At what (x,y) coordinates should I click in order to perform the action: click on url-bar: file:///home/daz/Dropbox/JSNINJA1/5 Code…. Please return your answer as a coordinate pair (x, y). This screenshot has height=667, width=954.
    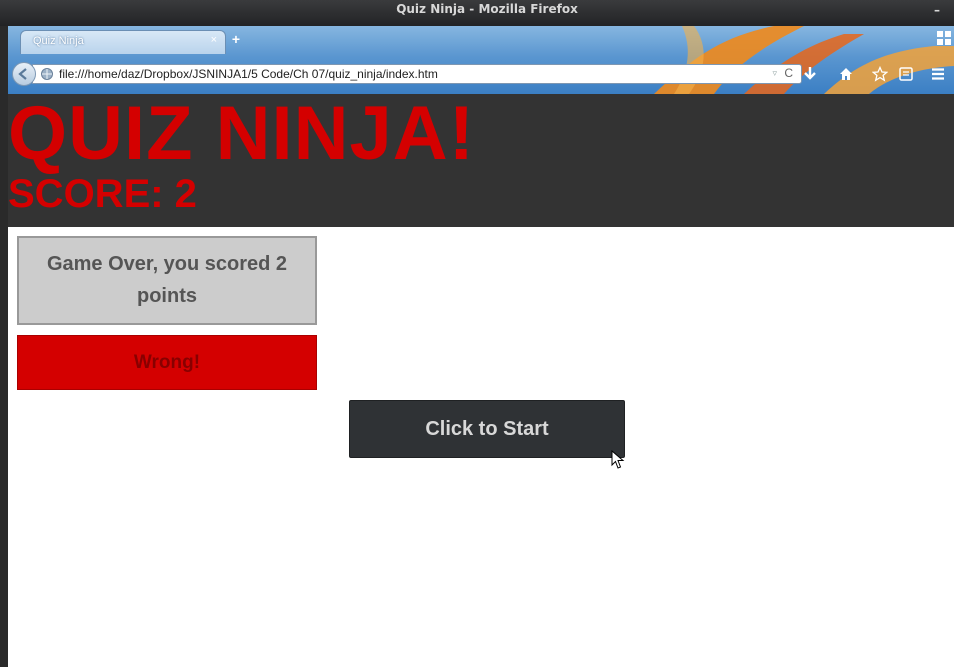
    Looking at the image, I should click on (417, 74).